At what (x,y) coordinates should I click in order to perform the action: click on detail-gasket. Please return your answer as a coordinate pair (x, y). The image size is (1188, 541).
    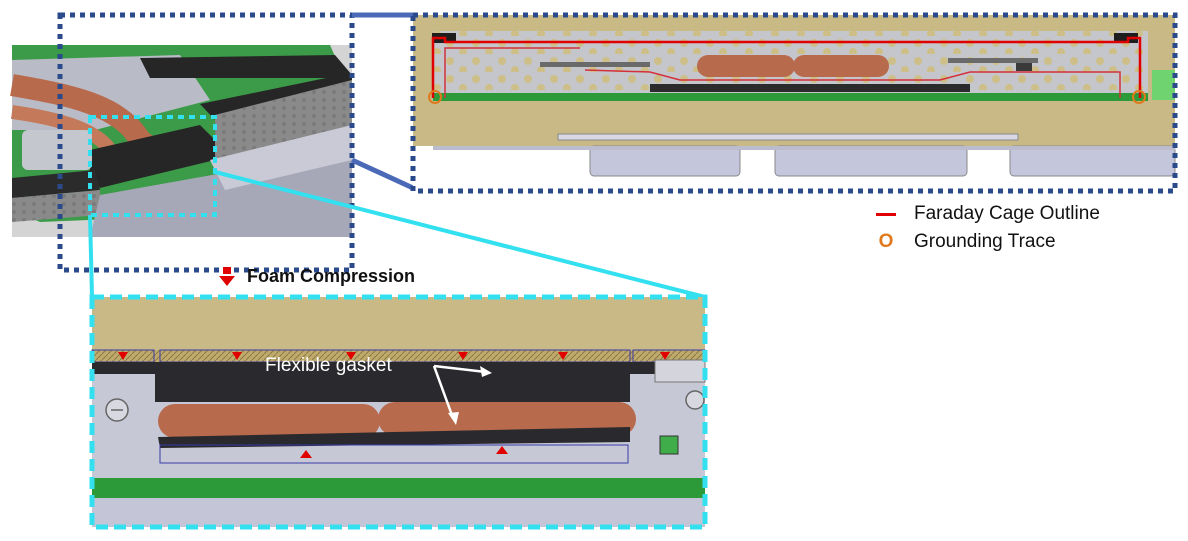
    Looking at the image, I should click on (392, 382).